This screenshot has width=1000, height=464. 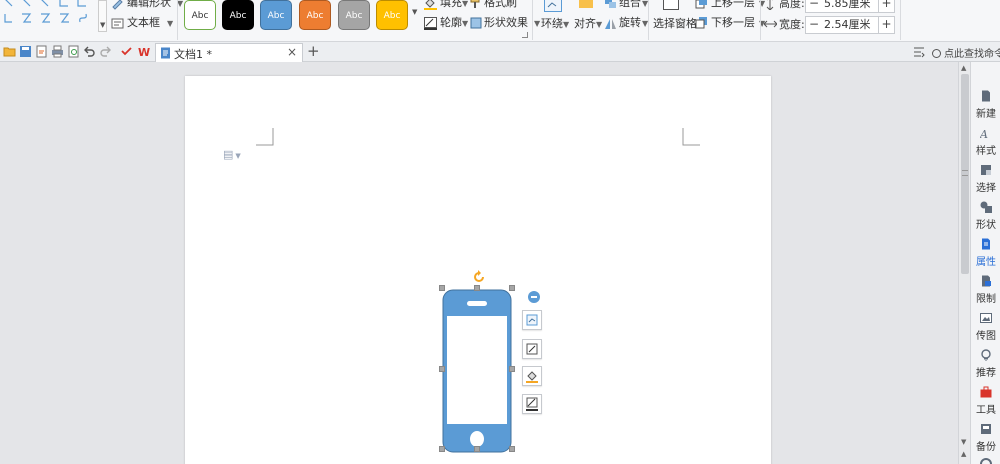 What do you see at coordinates (963, 68) in the screenshot?
I see `scroll-up-icon: ▲` at bounding box center [963, 68].